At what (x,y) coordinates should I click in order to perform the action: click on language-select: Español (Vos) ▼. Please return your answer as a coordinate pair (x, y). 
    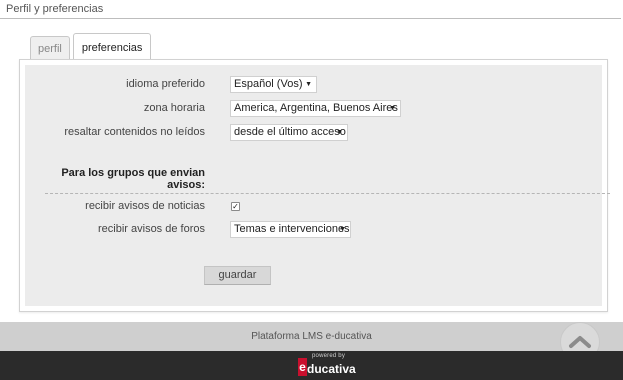
    Looking at the image, I should click on (273, 84).